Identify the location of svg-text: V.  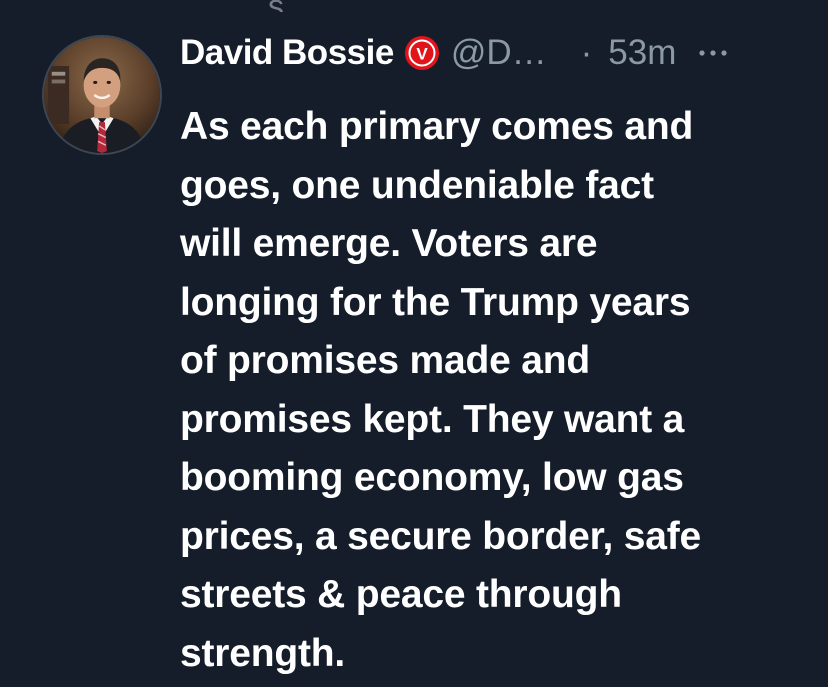
(422, 54).